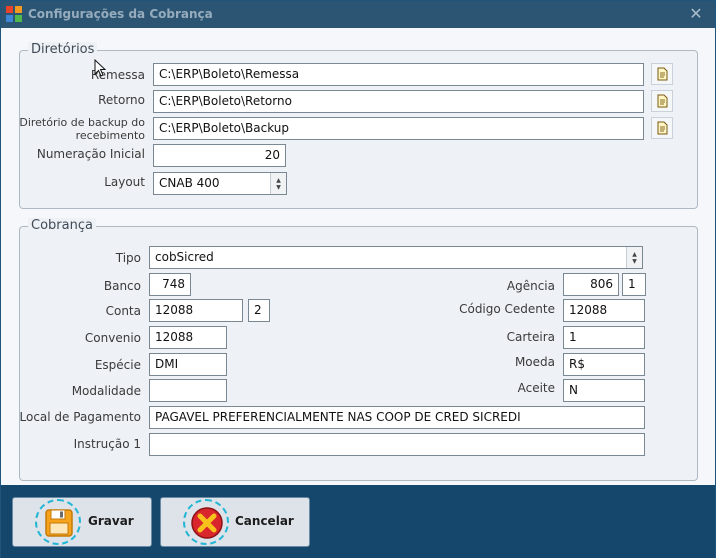 Image resolution: width=716 pixels, height=558 pixels. Describe the element at coordinates (59, 523) in the screenshot. I see `floppy-disk-icon` at that location.